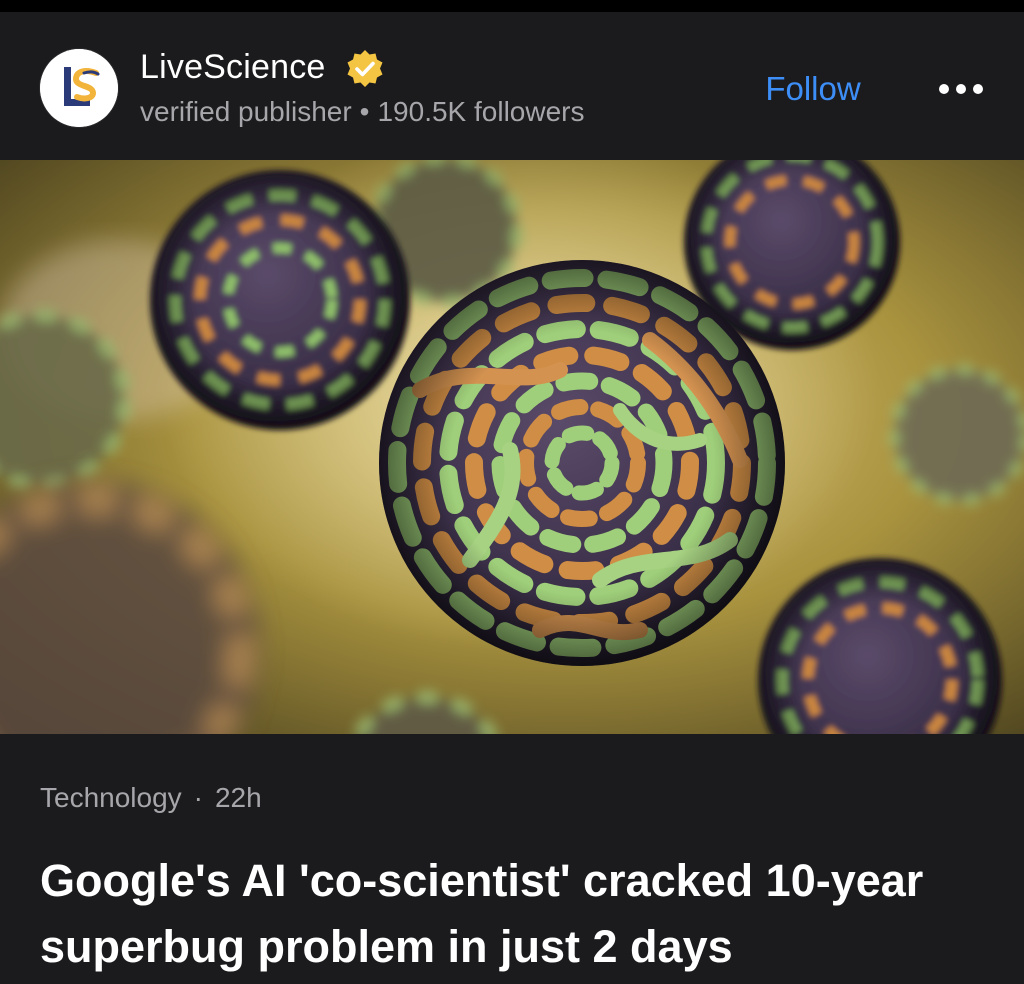 The height and width of the screenshot is (984, 1024). Describe the element at coordinates (512, 6) in the screenshot. I see `status-bar-strip` at that location.